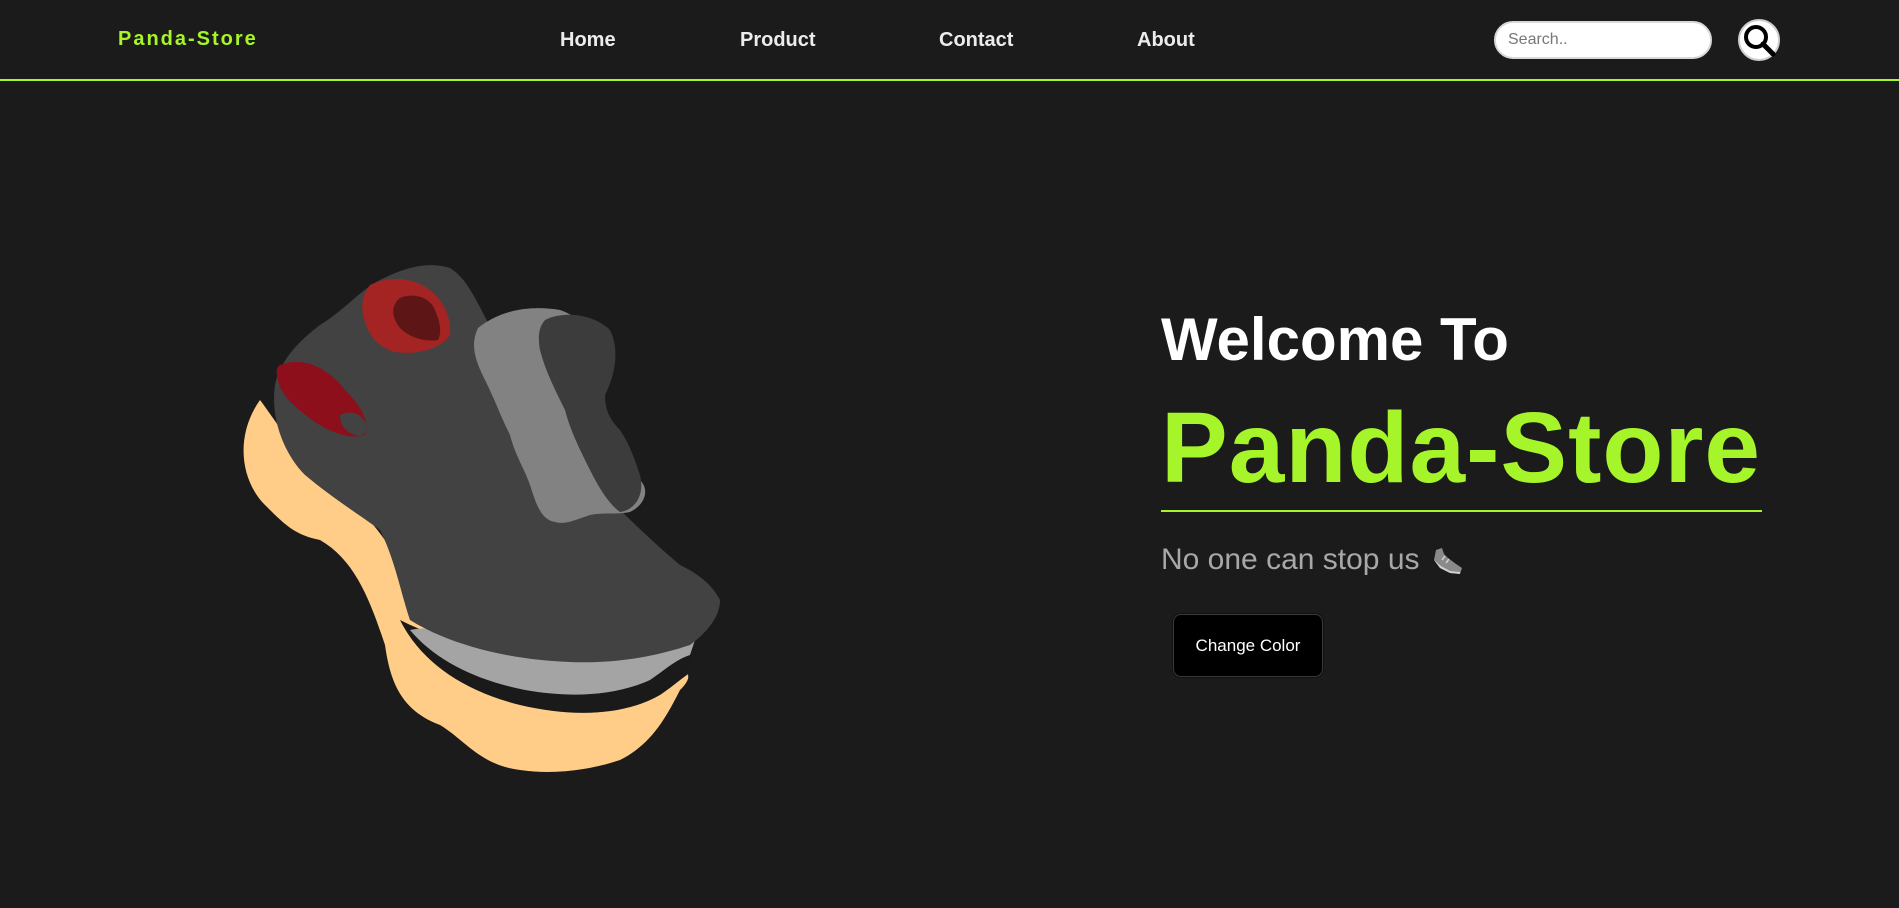 The image size is (1899, 908). Describe the element at coordinates (1603, 40) in the screenshot. I see `search-input` at that location.